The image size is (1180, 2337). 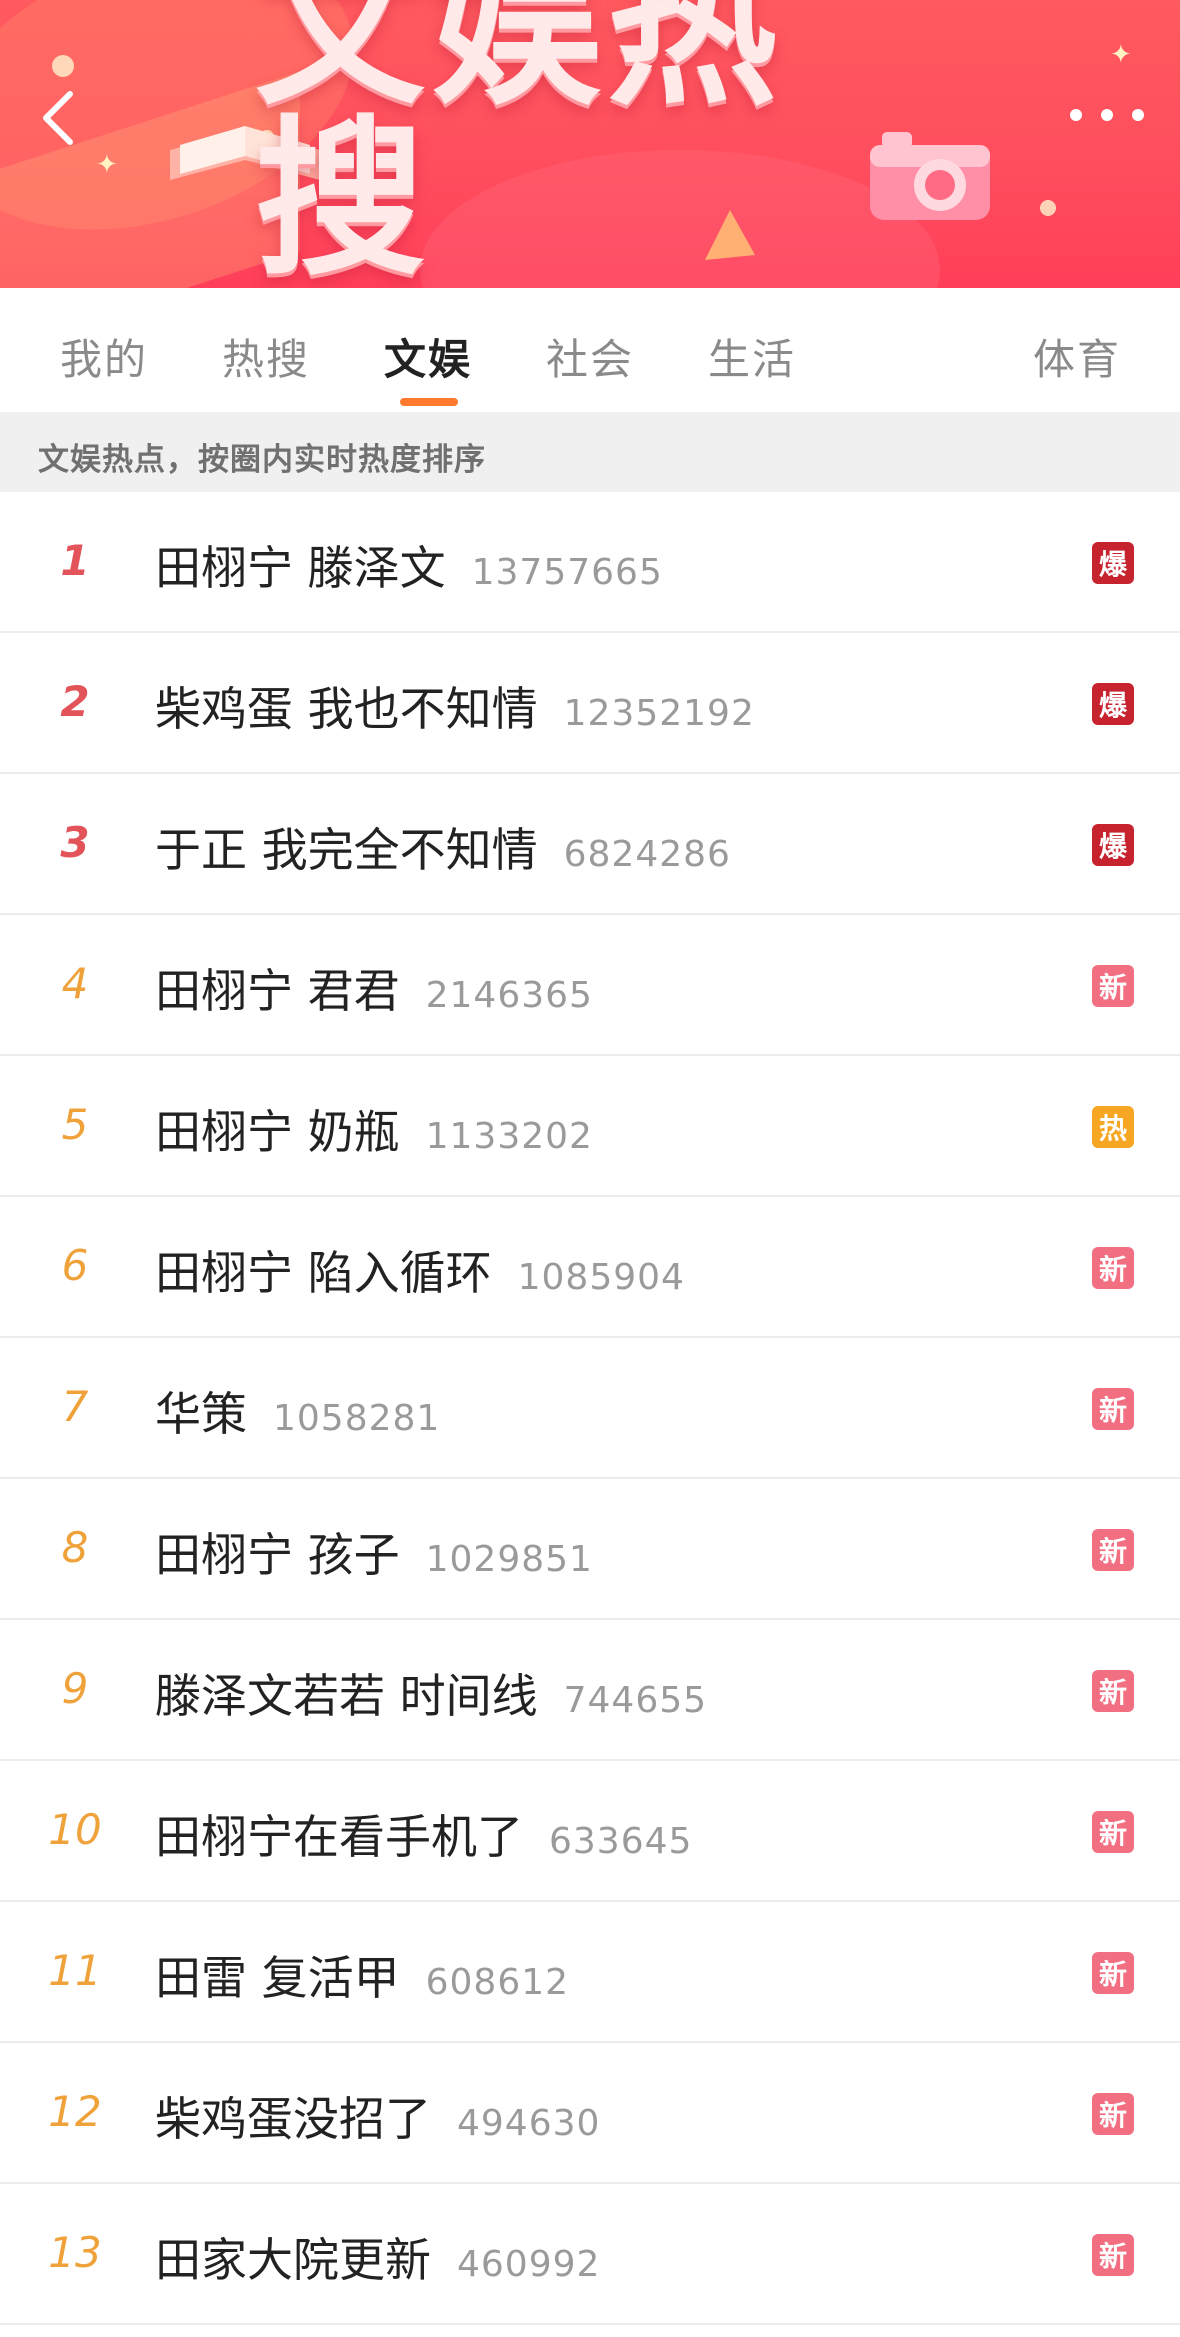 I want to click on page-title: 文娱热搜, so click(x=519, y=144).